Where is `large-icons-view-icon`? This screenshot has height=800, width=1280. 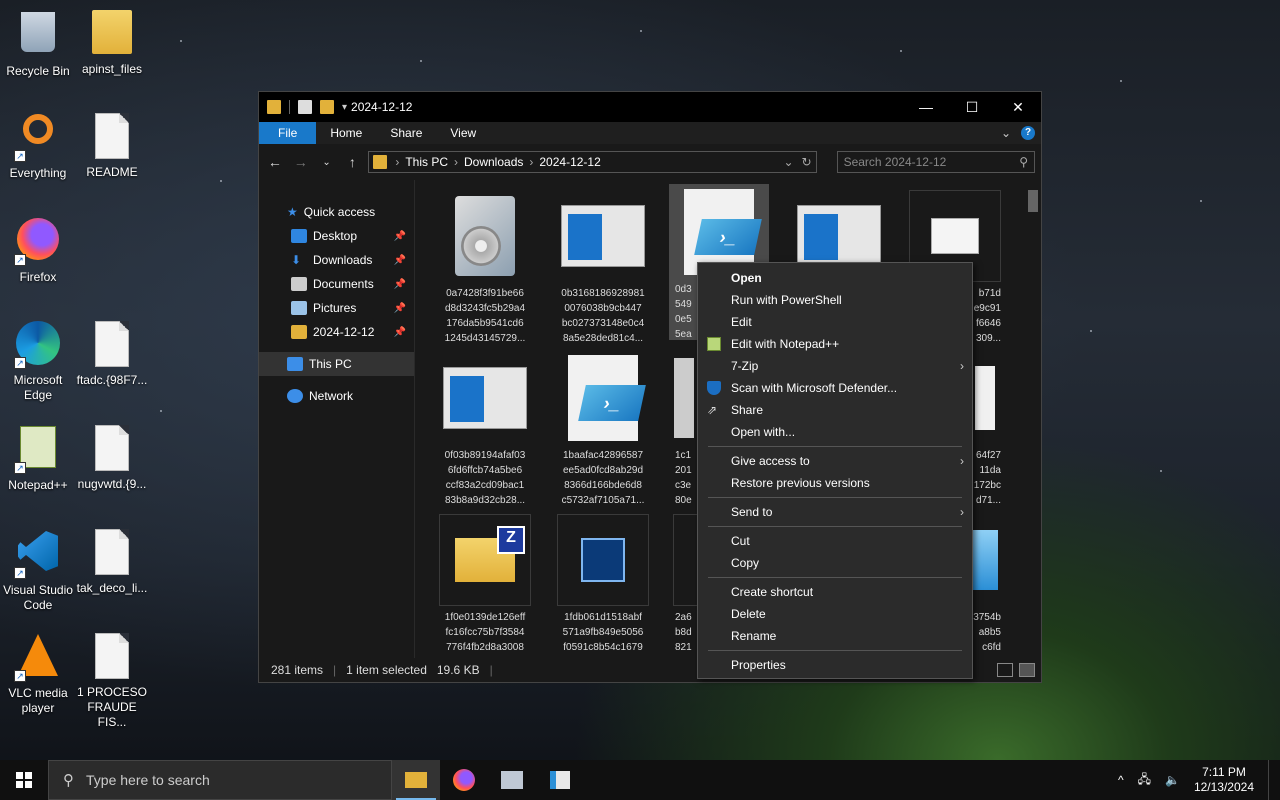
large-icons-view-icon is located at coordinates (1027, 670).